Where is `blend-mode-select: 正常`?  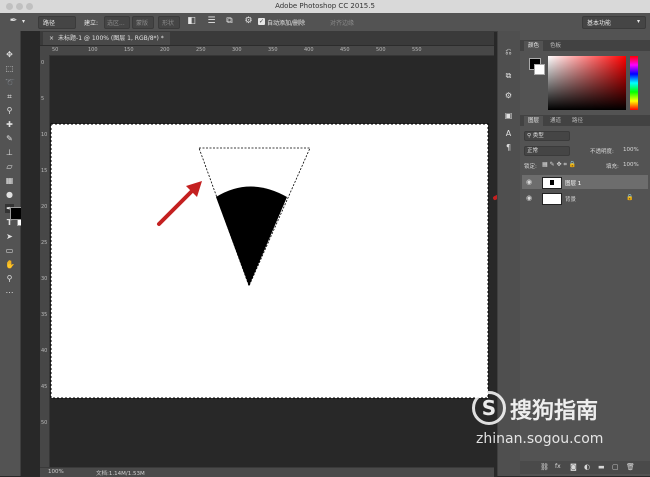 blend-mode-select: 正常 is located at coordinates (547, 151).